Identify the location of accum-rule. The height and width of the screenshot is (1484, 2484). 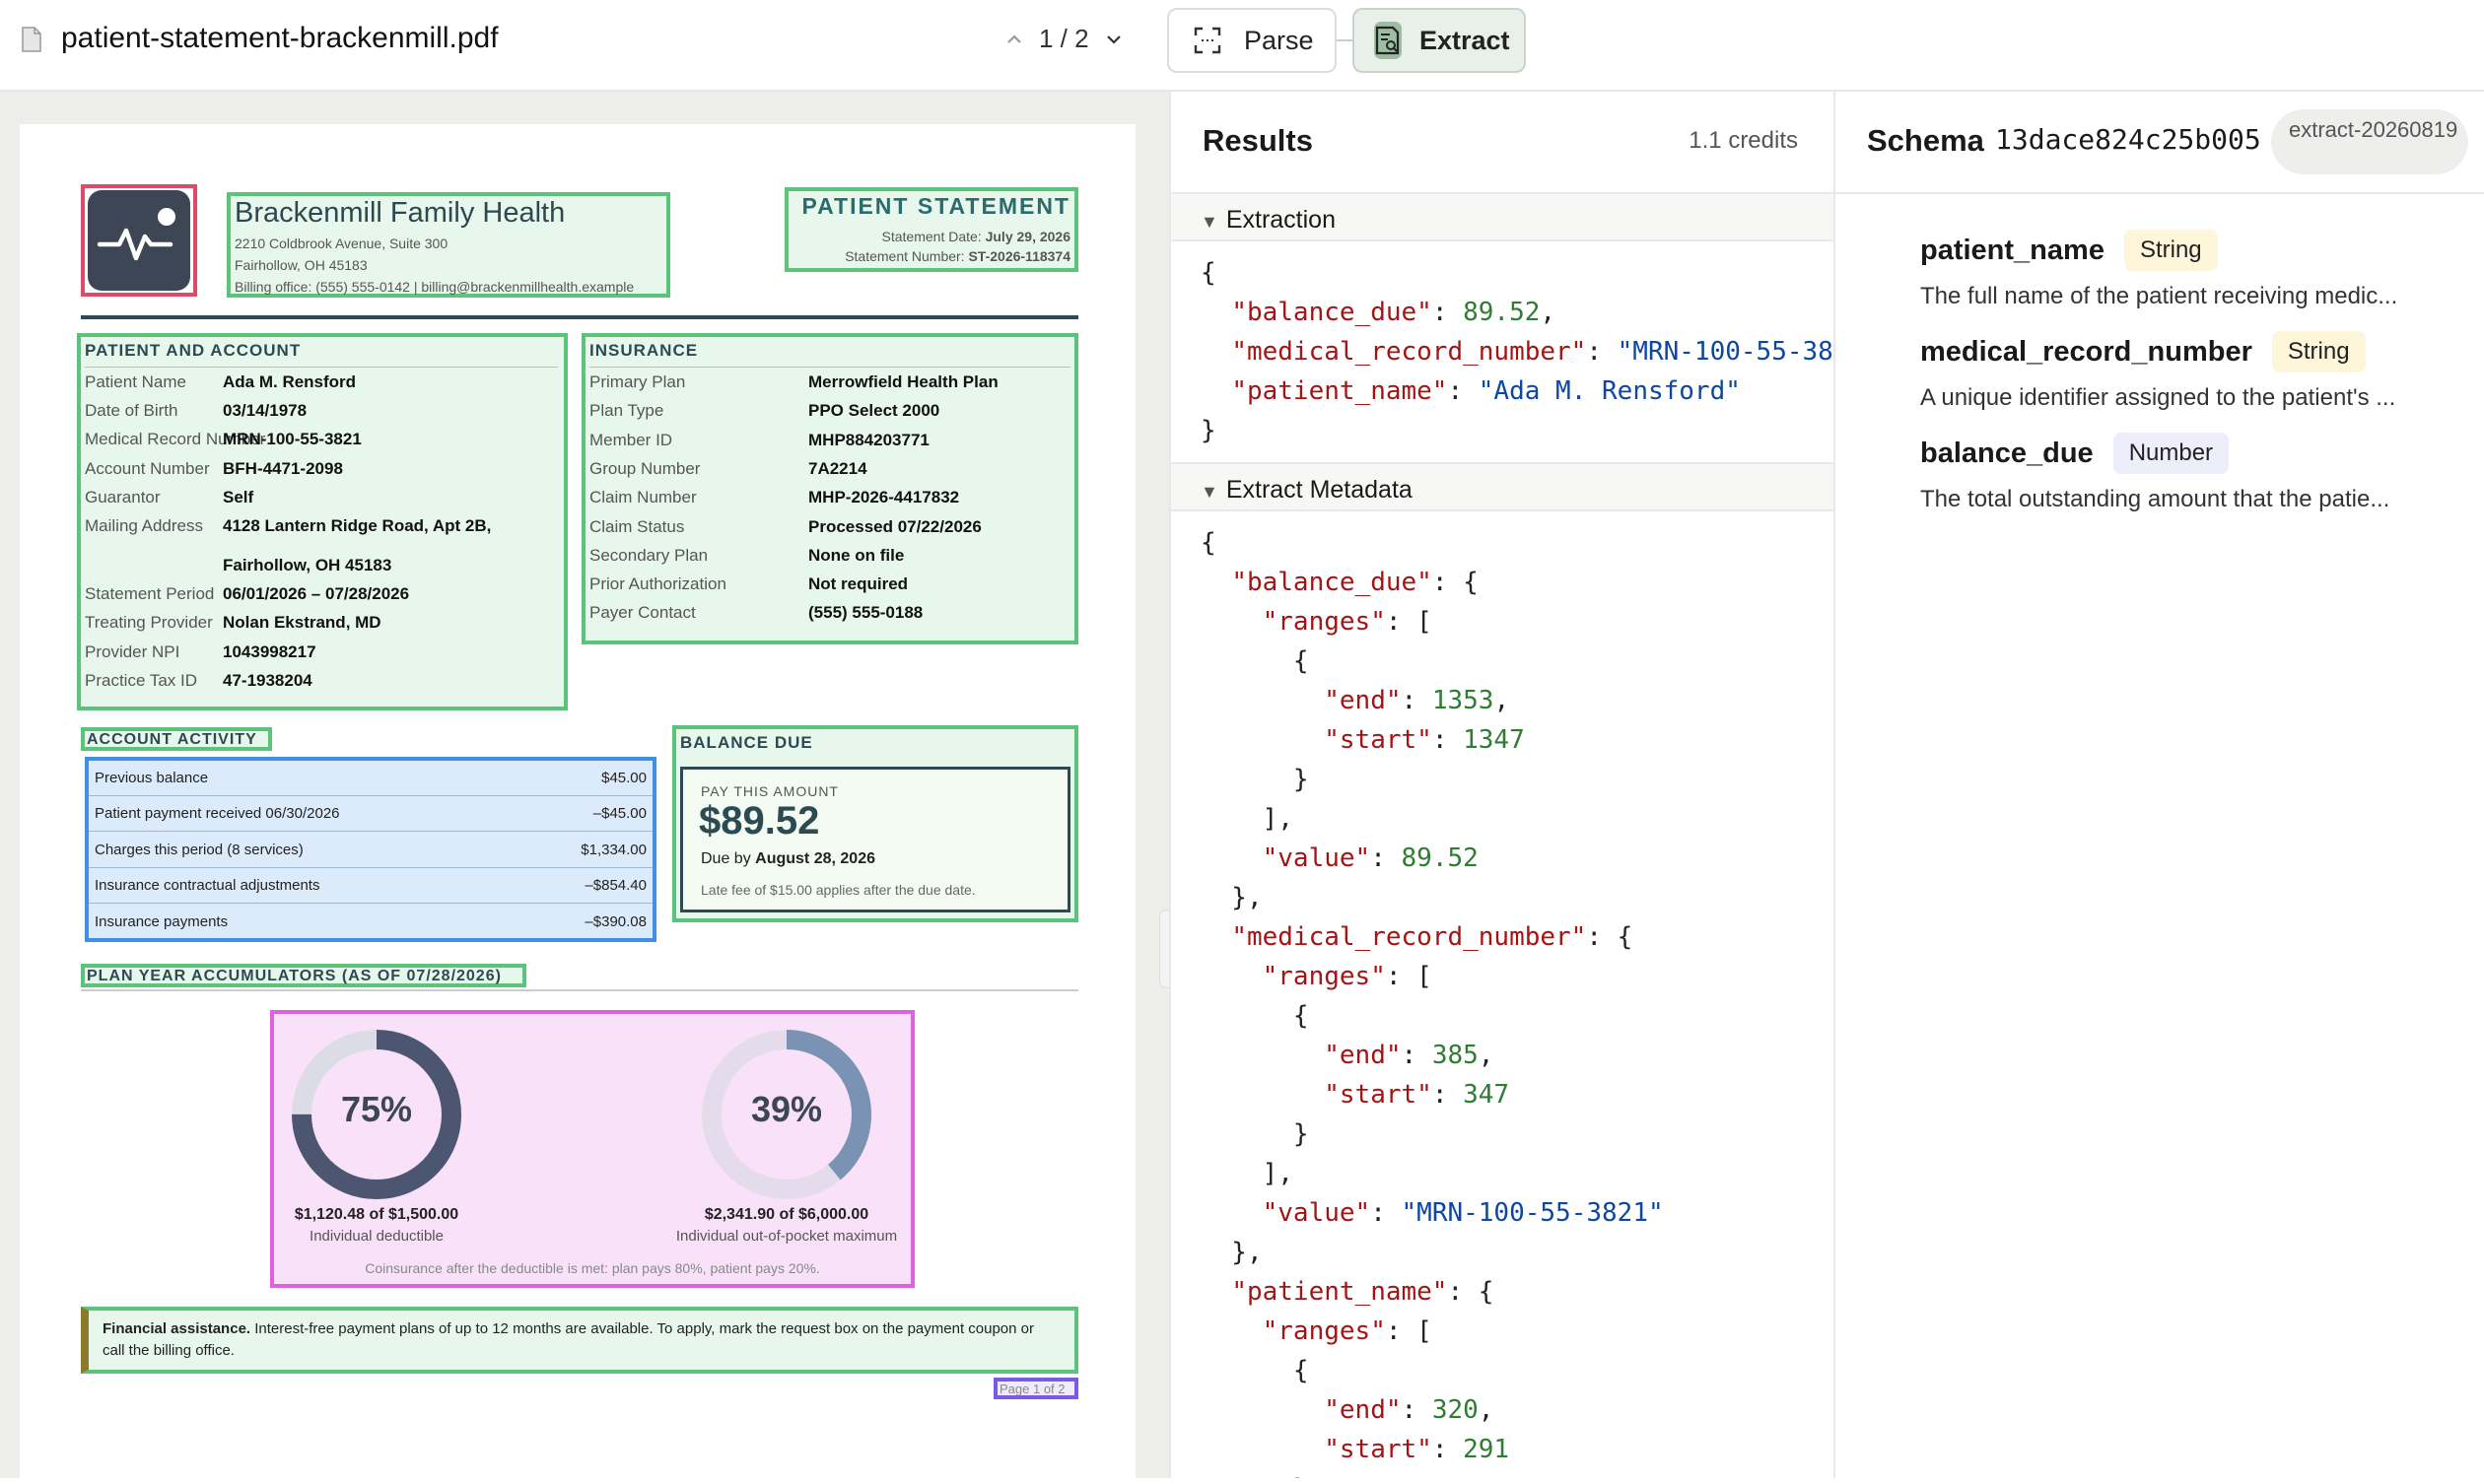
(580, 990).